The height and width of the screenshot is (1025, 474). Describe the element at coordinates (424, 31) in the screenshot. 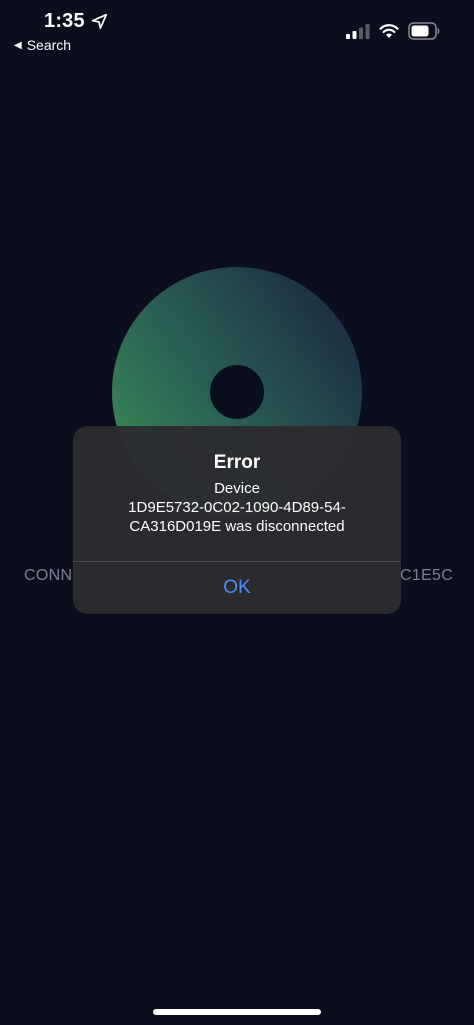

I see `battery-icon` at that location.